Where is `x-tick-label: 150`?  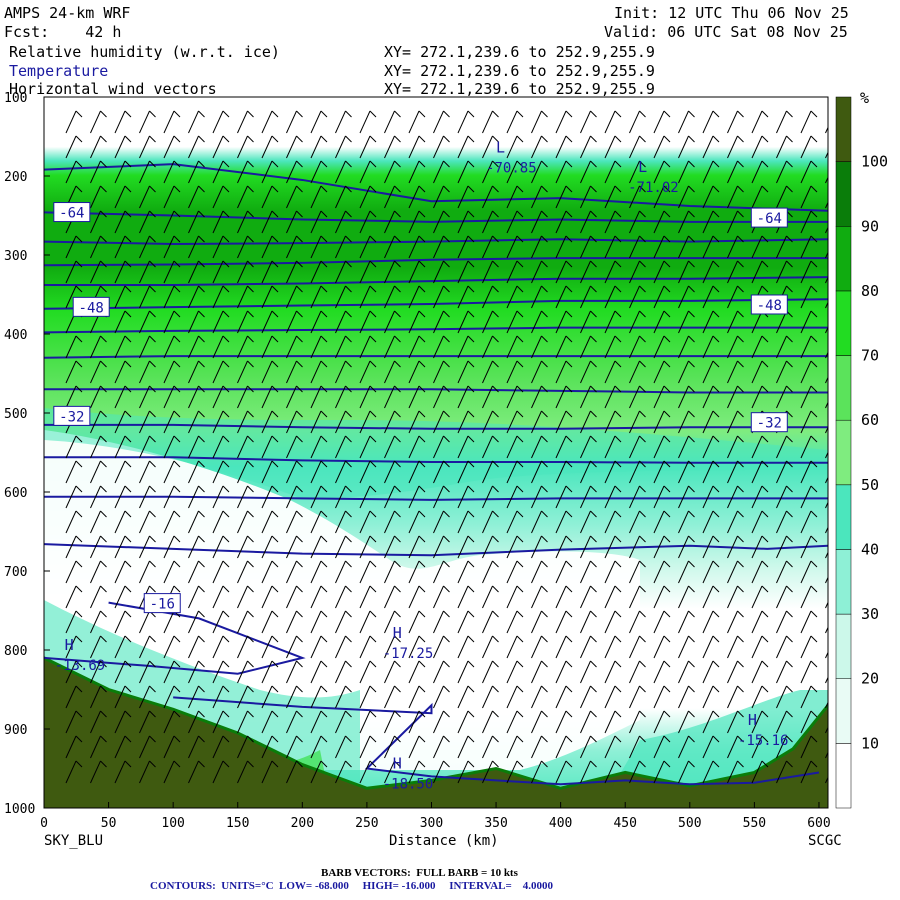 x-tick-label: 150 is located at coordinates (237, 823).